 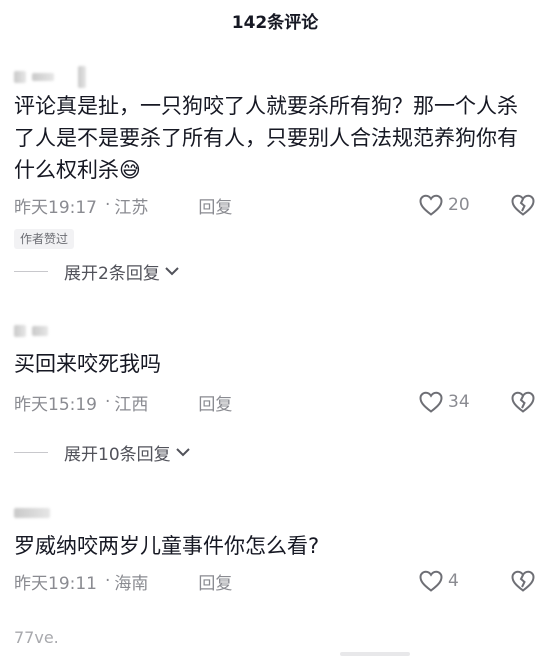 I want to click on expand-replies-label: 展开10条回复, so click(x=117, y=454).